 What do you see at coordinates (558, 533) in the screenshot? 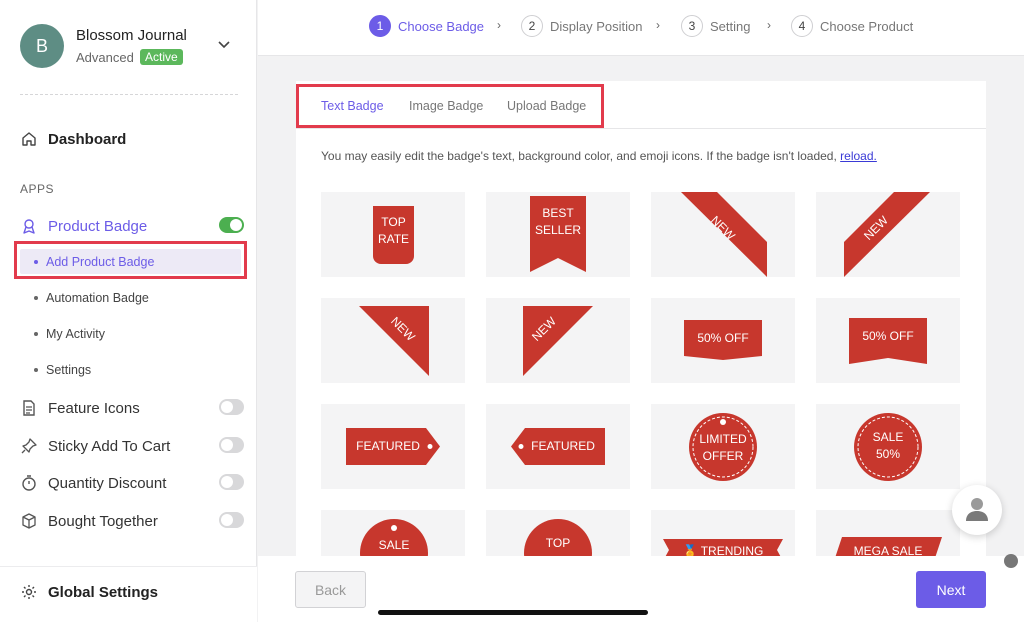
I see `badge-option: TOP` at bounding box center [558, 533].